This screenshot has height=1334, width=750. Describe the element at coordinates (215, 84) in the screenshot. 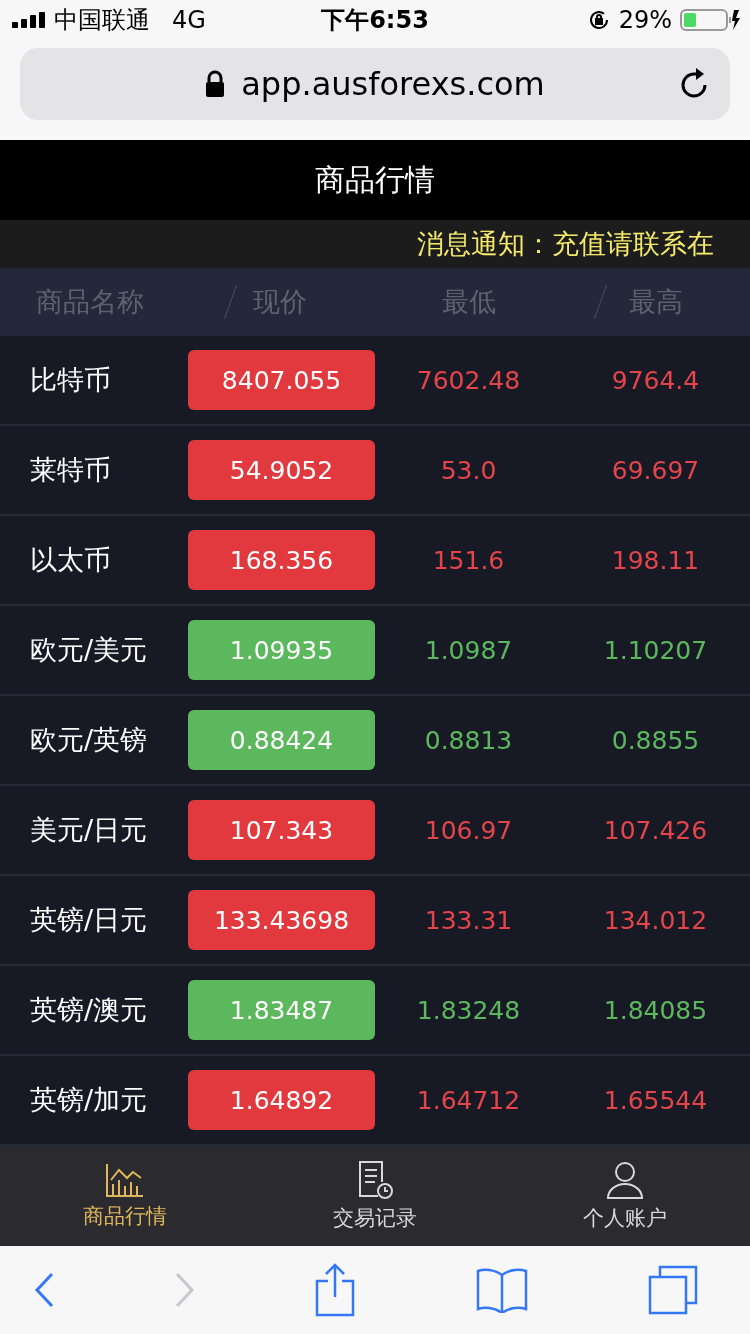

I see `lock-icon` at that location.